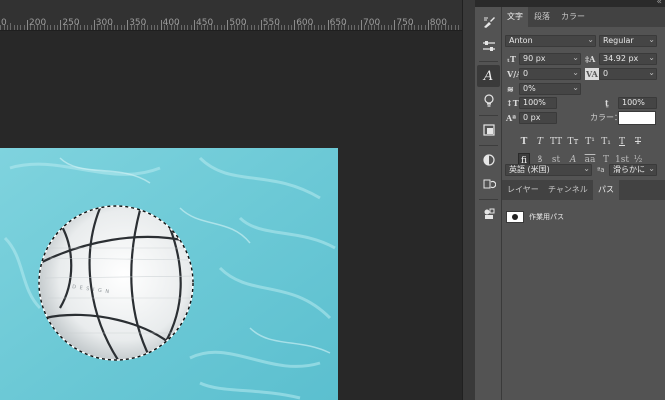 The width and height of the screenshot is (665, 400). What do you see at coordinates (405, 23) in the screenshot?
I see `ruler-label: 750` at bounding box center [405, 23].